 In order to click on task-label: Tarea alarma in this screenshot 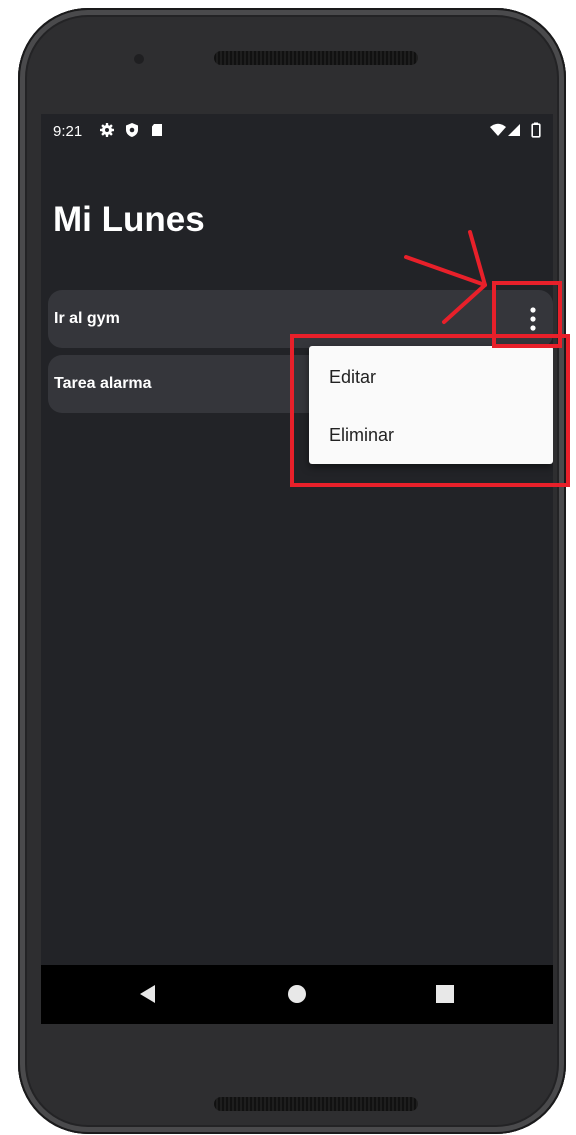, I will do `click(103, 383)`.